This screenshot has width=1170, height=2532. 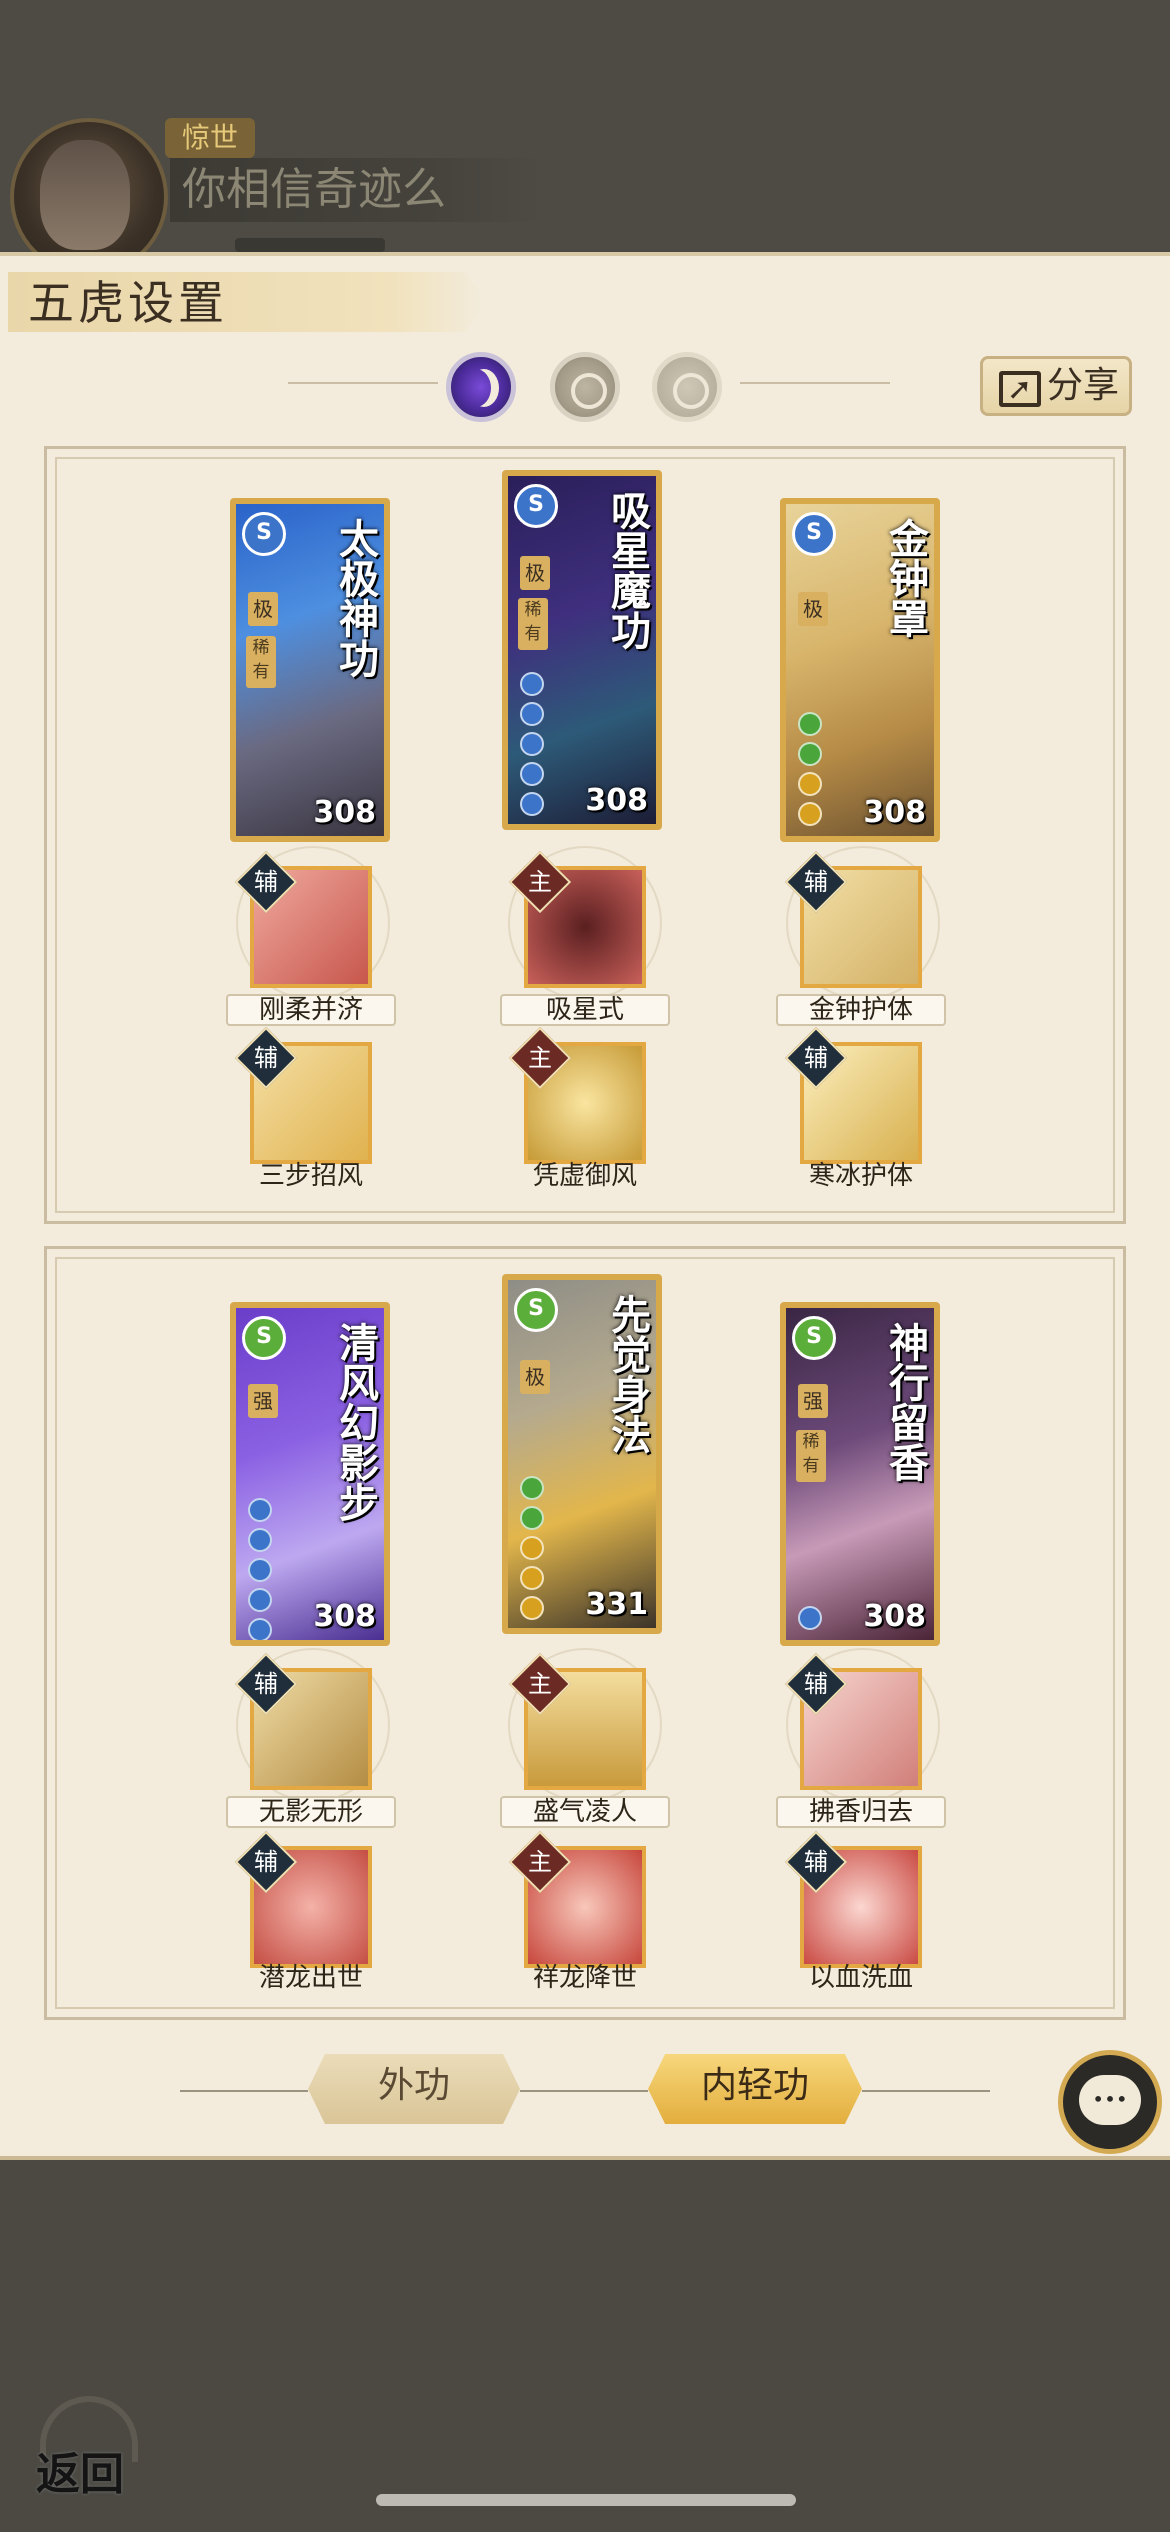 I want to click on card-name: 金钟罩, so click(x=905, y=578).